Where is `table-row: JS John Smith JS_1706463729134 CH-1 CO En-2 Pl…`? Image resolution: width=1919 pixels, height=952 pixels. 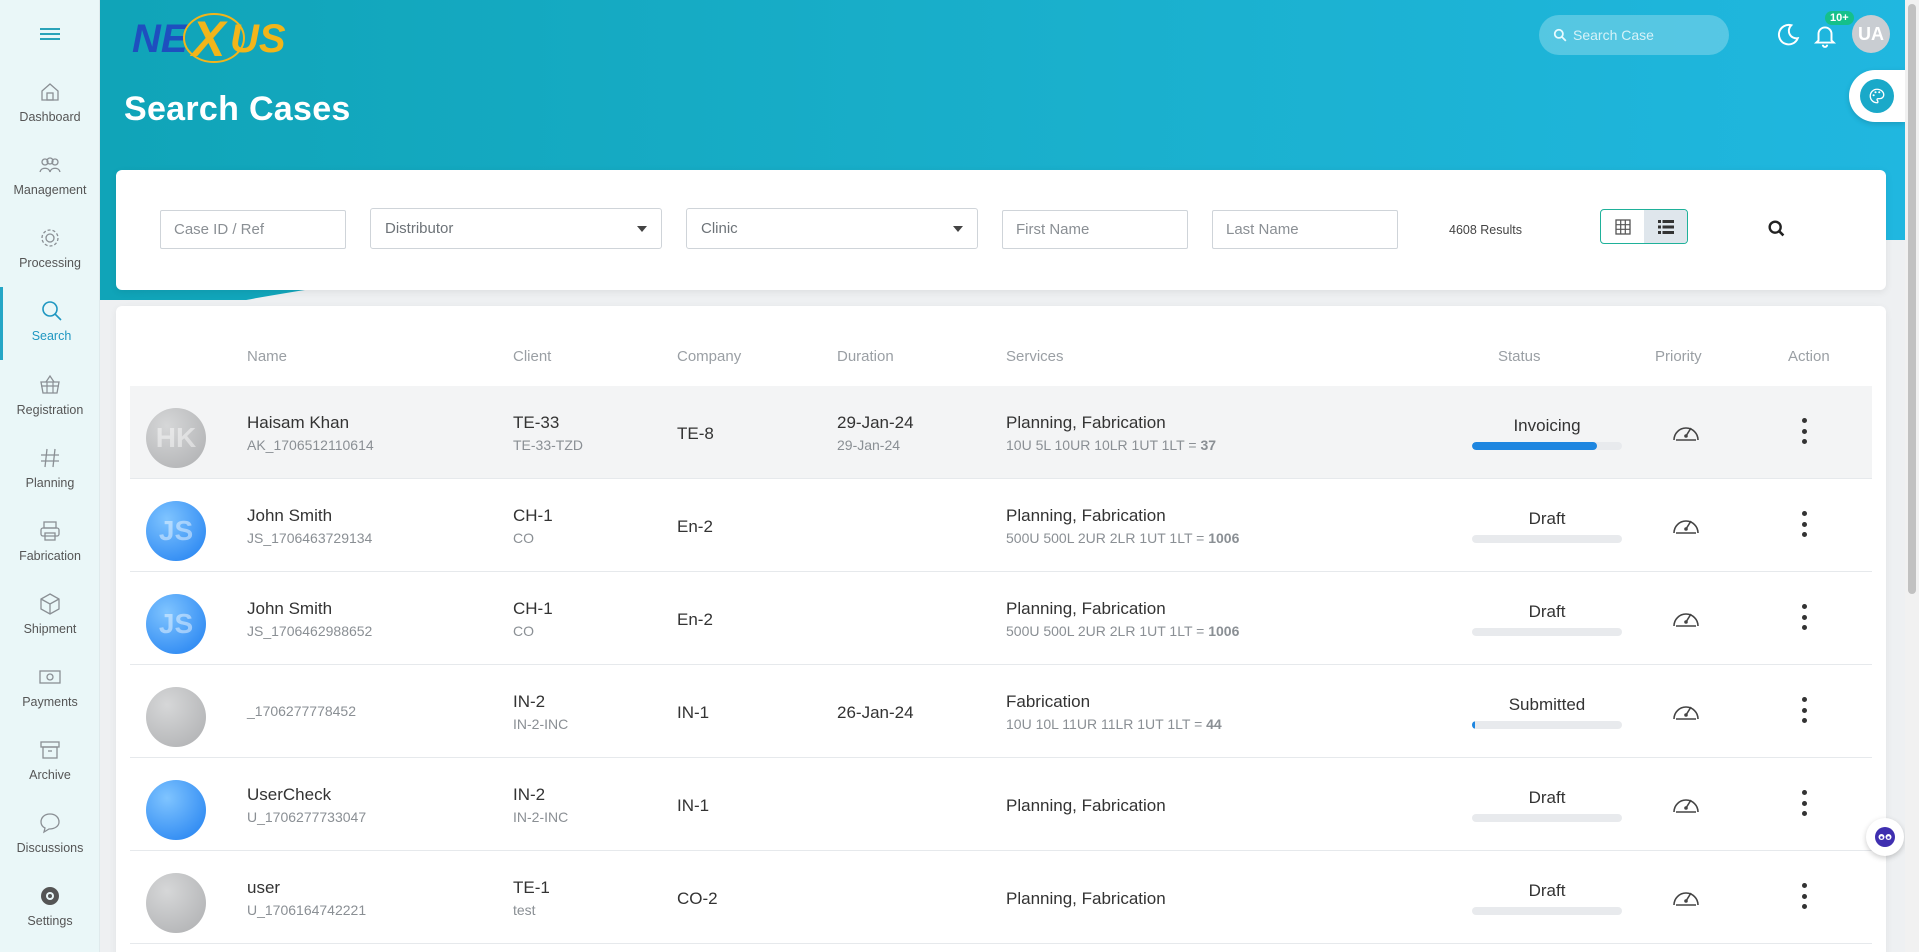 table-row: JS John Smith JS_1706463729134 CH-1 CO En-2 Pl… is located at coordinates (1001, 525).